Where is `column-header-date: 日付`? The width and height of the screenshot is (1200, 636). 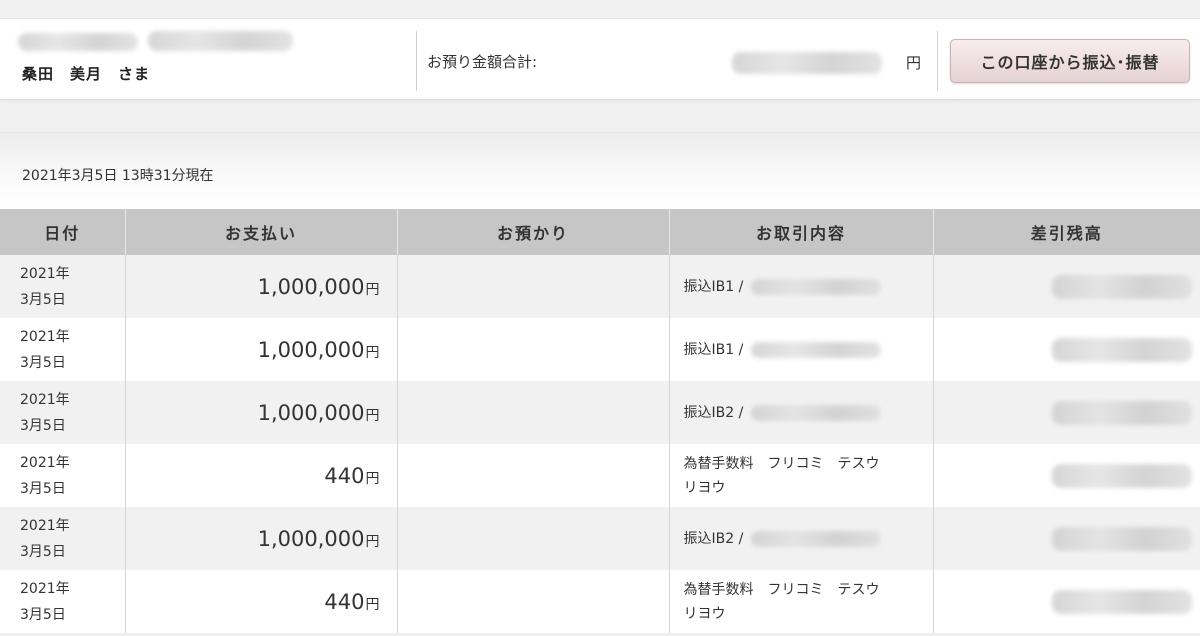 column-header-date: 日付 is located at coordinates (63, 232).